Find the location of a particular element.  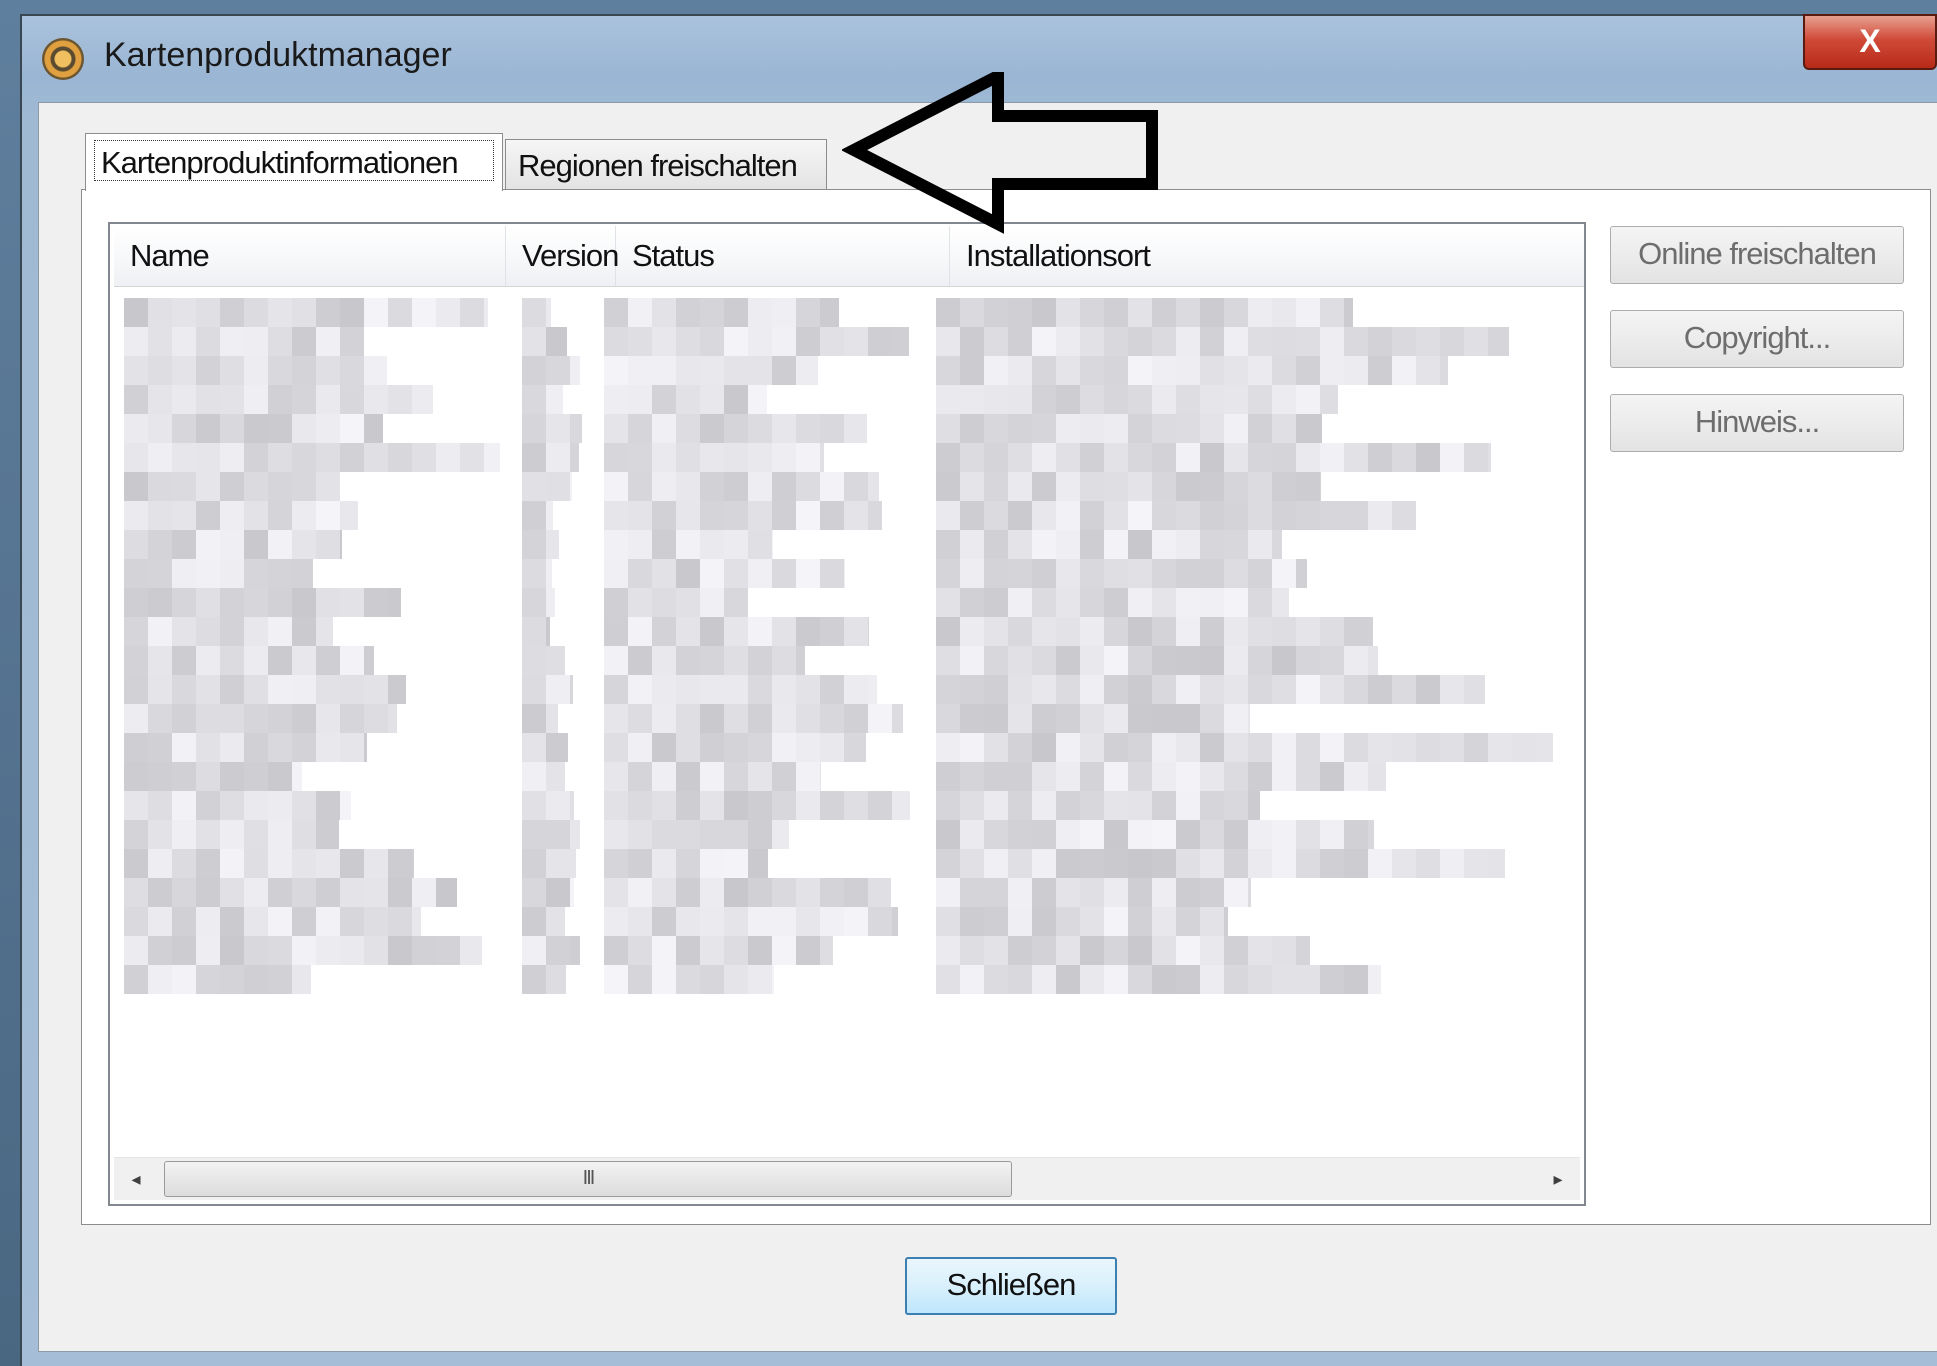

online-unlock-button: Online freischalten is located at coordinates (1757, 255).